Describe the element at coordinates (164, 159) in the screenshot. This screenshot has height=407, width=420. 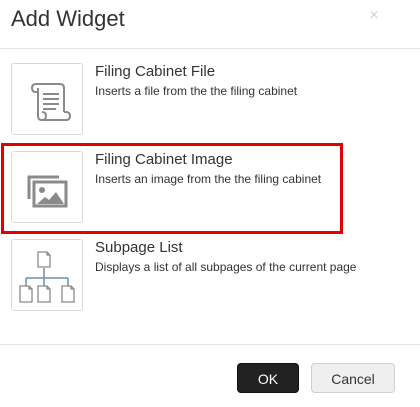
I see `widget-name: Filing Cabinet Image` at that location.